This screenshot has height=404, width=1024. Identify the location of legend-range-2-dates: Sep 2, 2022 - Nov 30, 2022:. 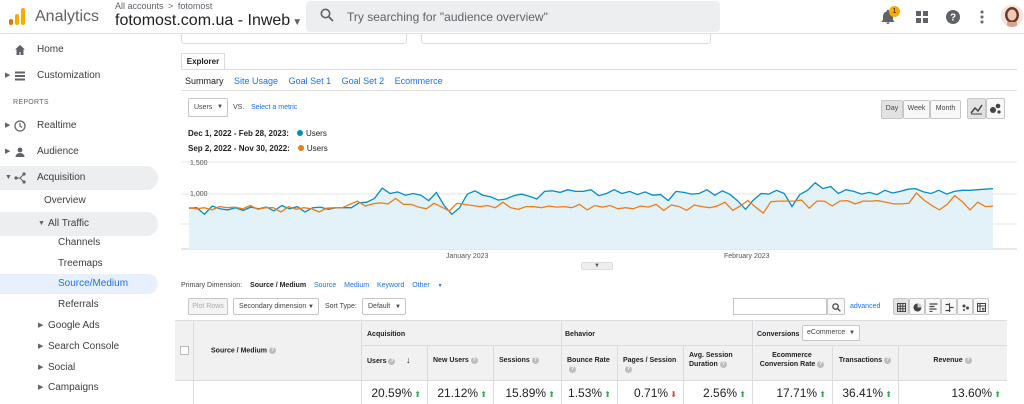
(239, 148).